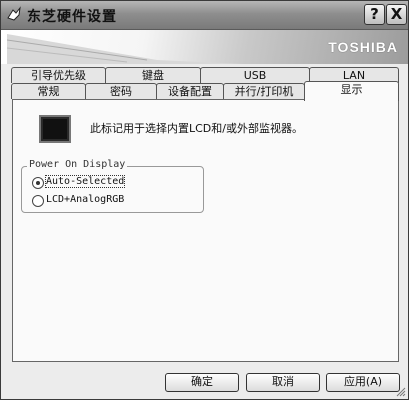 This screenshot has width=411, height=402. Describe the element at coordinates (401, 392) in the screenshot. I see `resize-grip-icon` at that location.